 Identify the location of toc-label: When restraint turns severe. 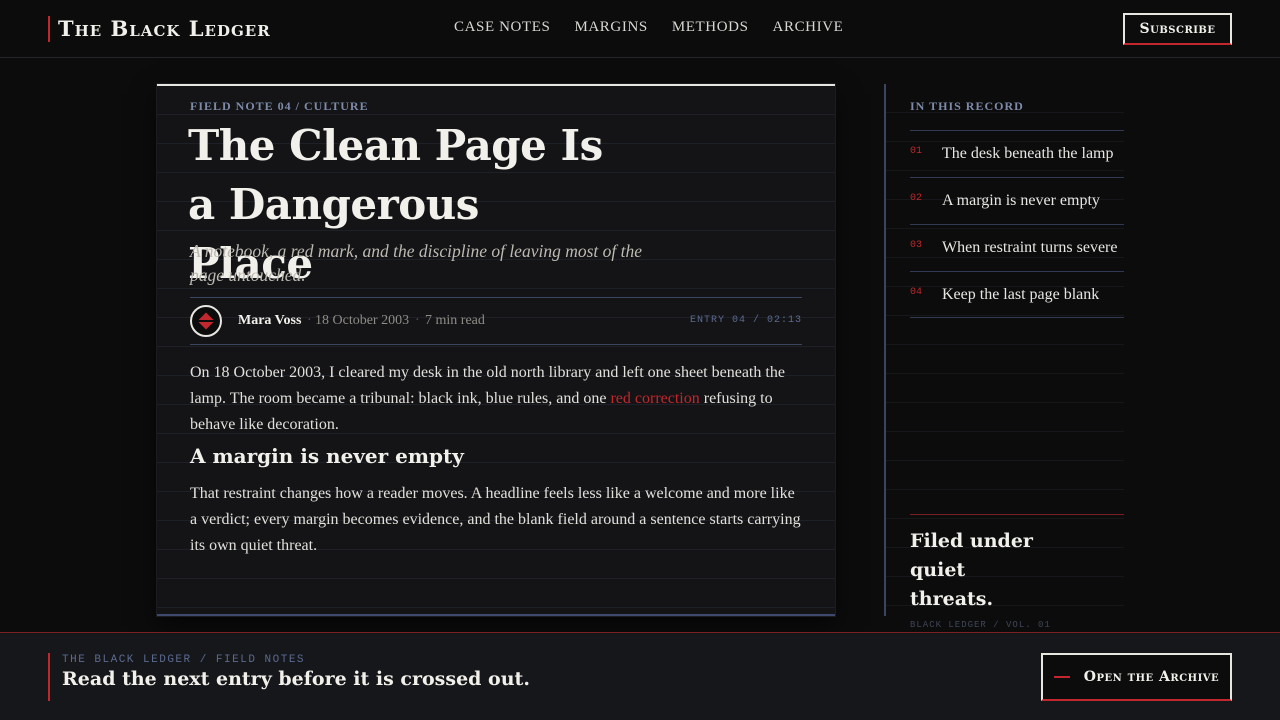
(1029, 248).